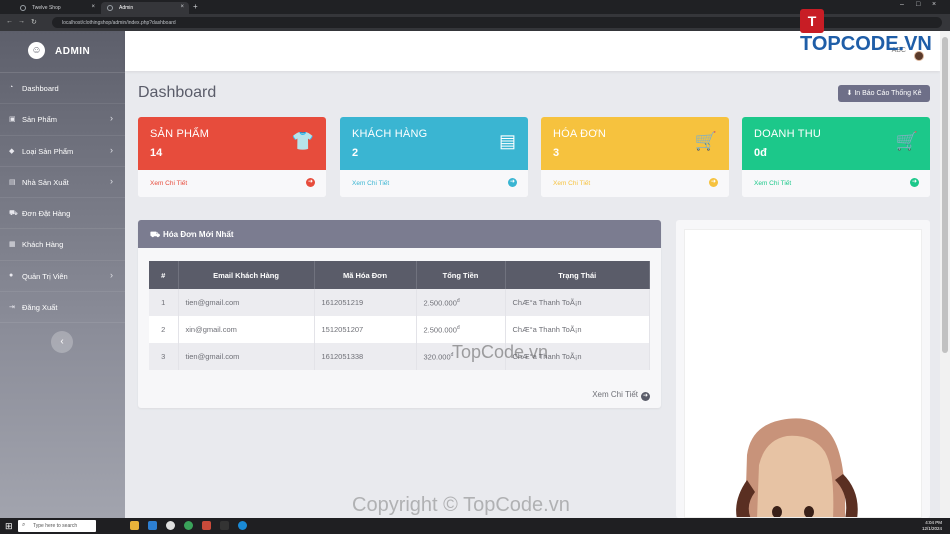 The height and width of the screenshot is (534, 950). What do you see at coordinates (556, 153) in the screenshot?
I see `stat-card-value: 3` at bounding box center [556, 153].